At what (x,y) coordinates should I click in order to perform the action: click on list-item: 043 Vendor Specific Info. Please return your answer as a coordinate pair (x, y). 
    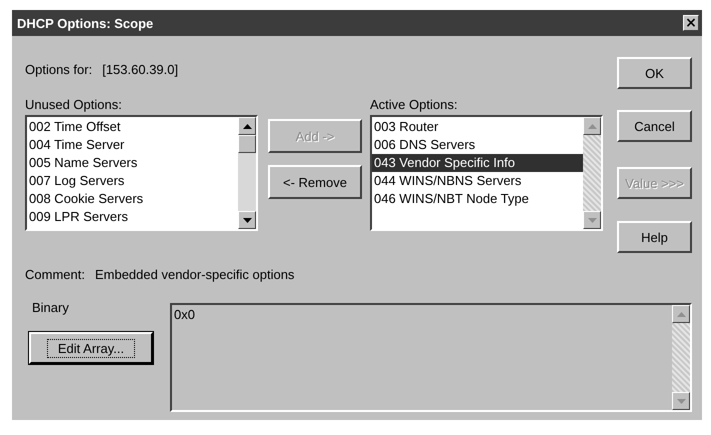
    Looking at the image, I should click on (477, 163).